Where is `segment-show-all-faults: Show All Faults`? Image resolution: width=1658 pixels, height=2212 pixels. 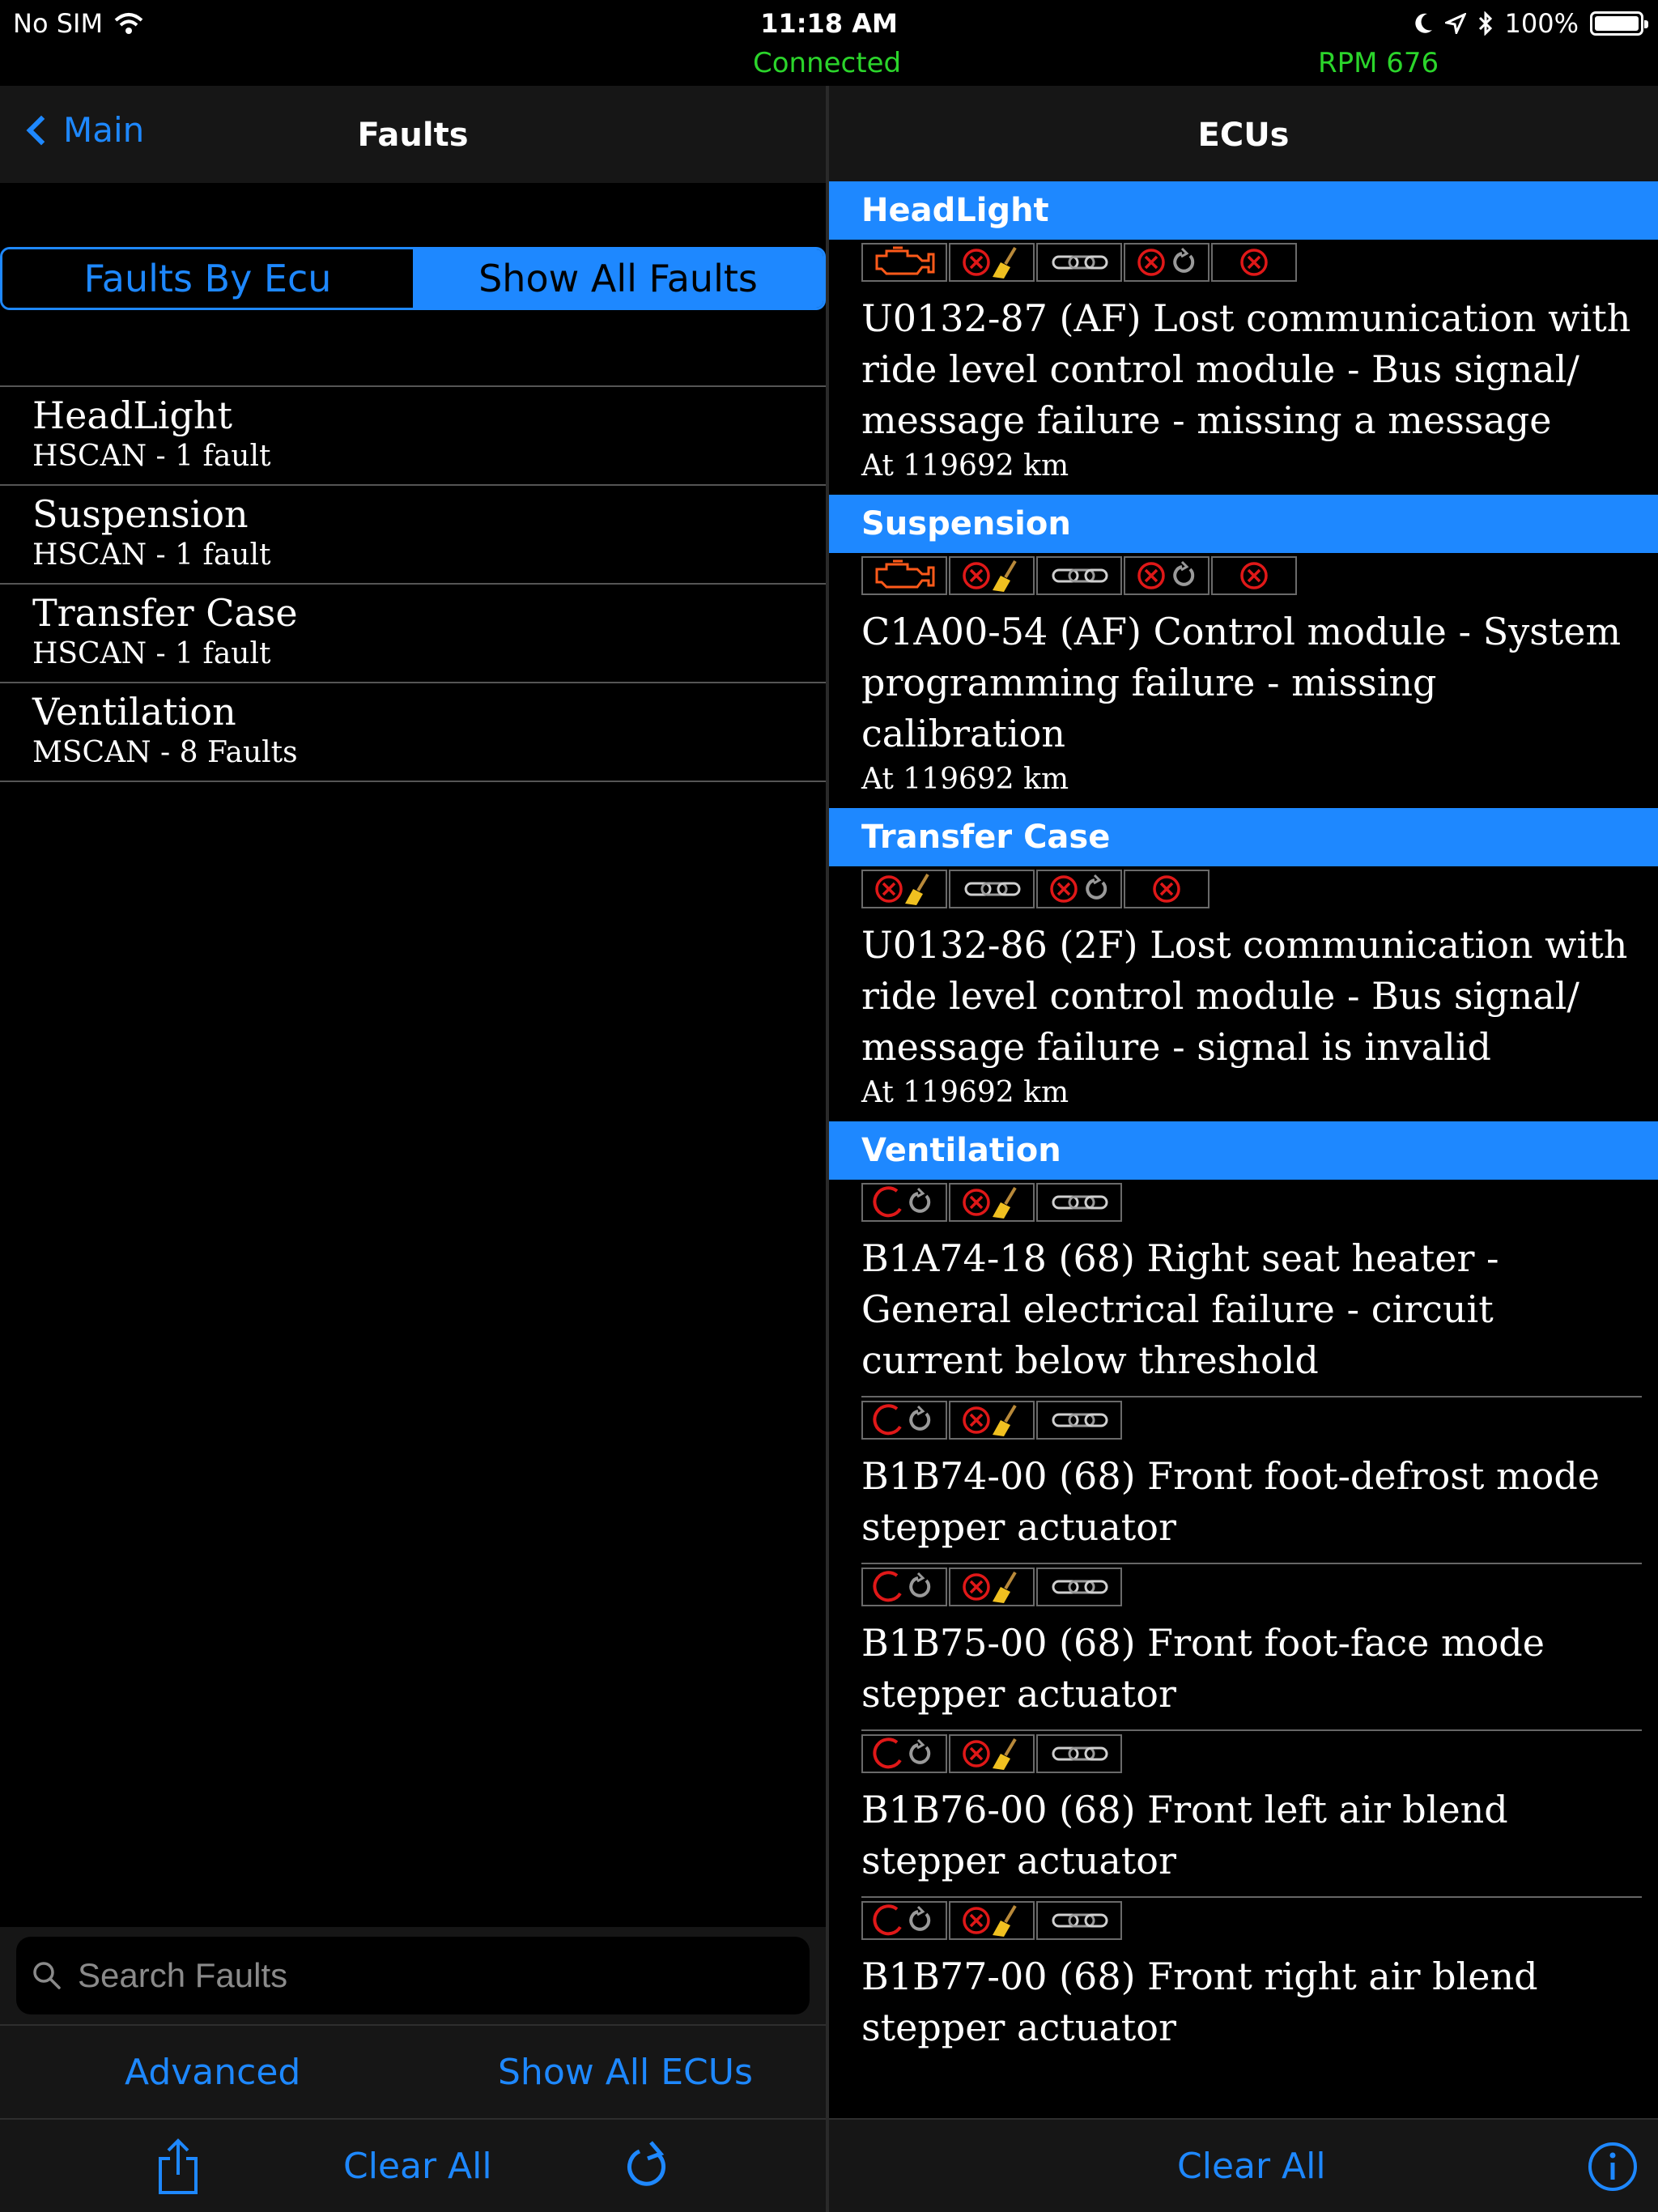
segment-show-all-faults: Show All Faults is located at coordinates (618, 278).